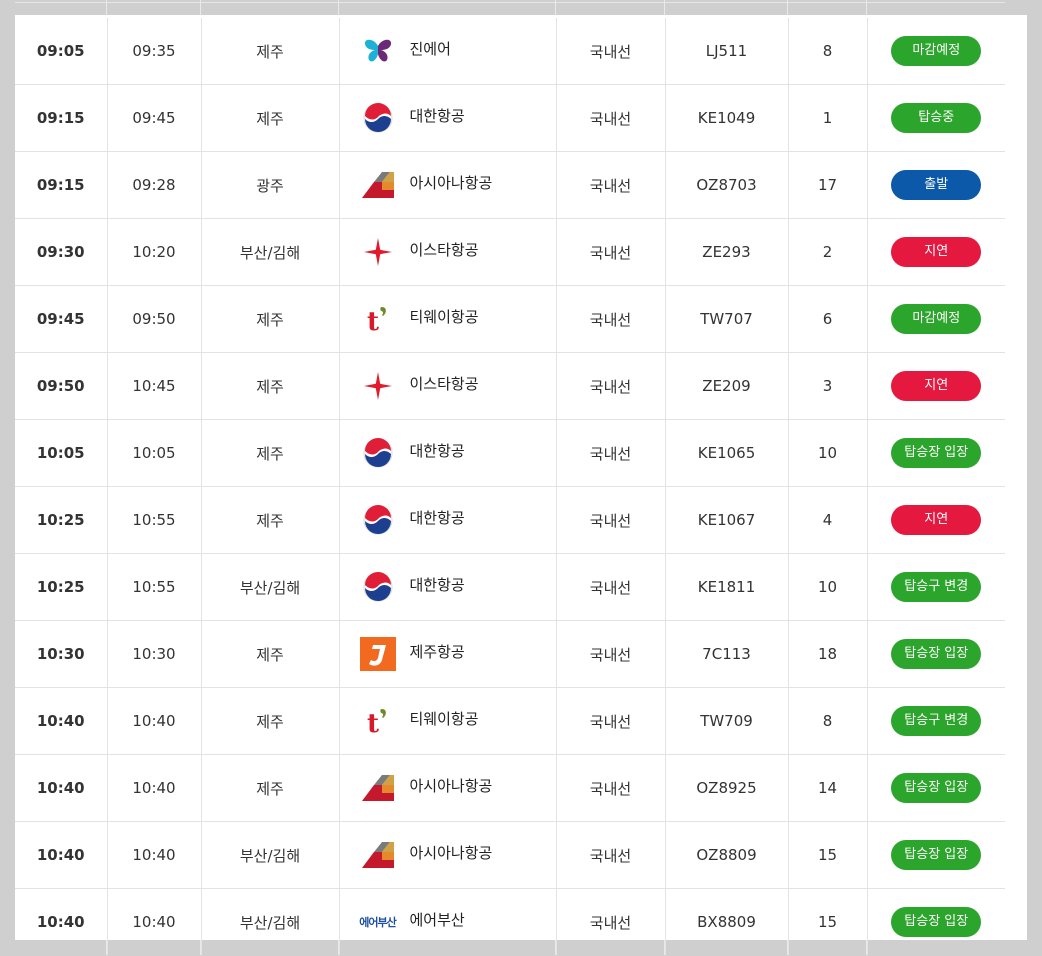 This screenshot has height=956, width=1042. What do you see at coordinates (378, 721) in the screenshot?
I see `tway-logo: t` at bounding box center [378, 721].